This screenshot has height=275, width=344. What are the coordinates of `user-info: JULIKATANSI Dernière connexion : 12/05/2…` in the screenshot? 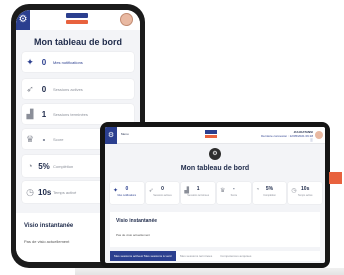 It's located at (287, 136).